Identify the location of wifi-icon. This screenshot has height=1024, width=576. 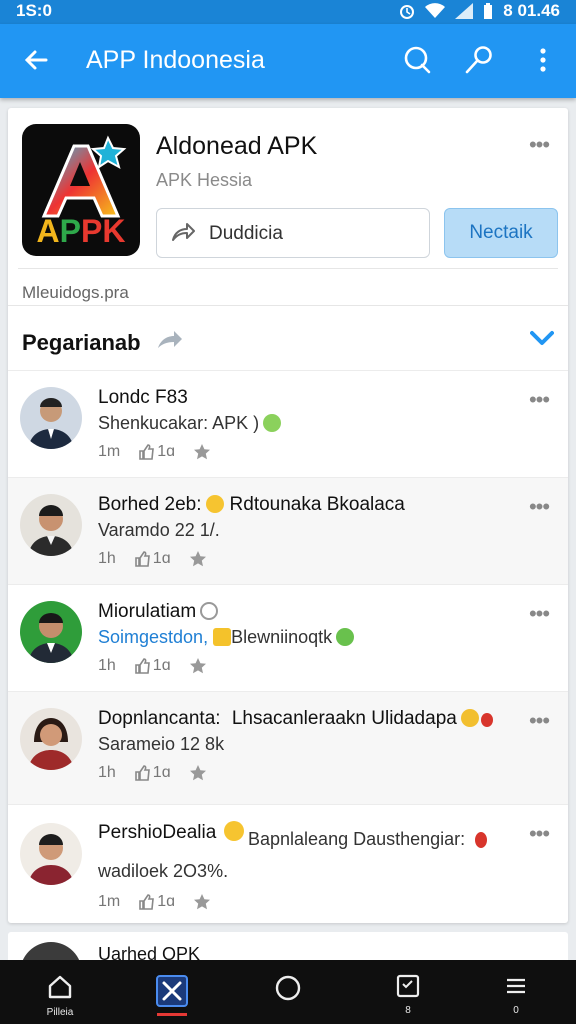
(435, 10).